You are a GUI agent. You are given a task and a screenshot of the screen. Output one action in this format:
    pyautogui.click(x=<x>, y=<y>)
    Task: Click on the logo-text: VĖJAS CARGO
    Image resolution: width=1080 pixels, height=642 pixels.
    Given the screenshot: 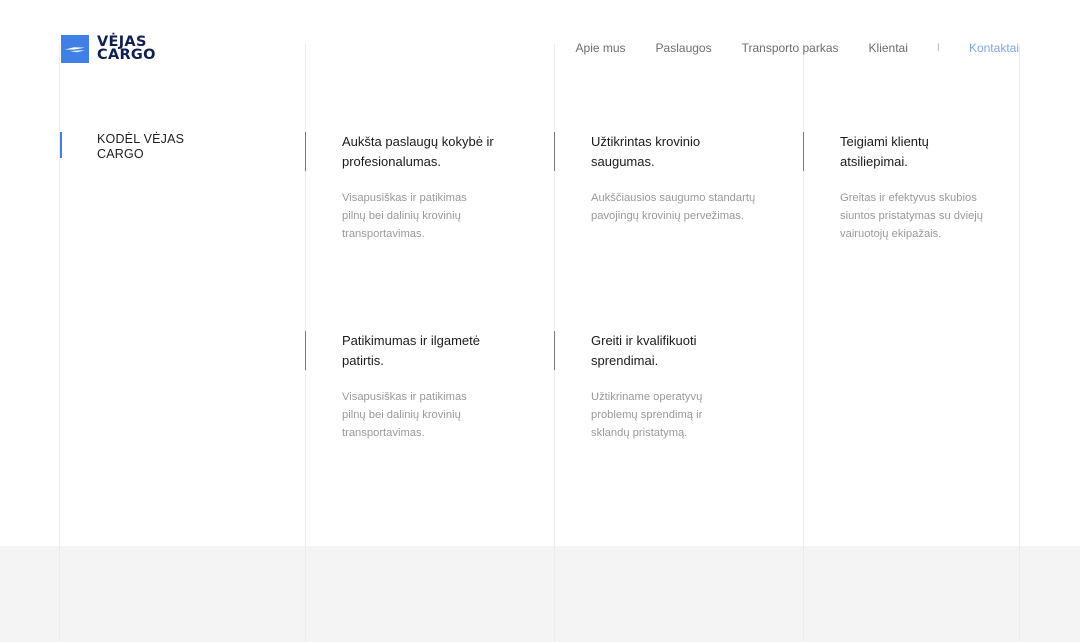 What is the action you would take?
    pyautogui.click(x=126, y=49)
    